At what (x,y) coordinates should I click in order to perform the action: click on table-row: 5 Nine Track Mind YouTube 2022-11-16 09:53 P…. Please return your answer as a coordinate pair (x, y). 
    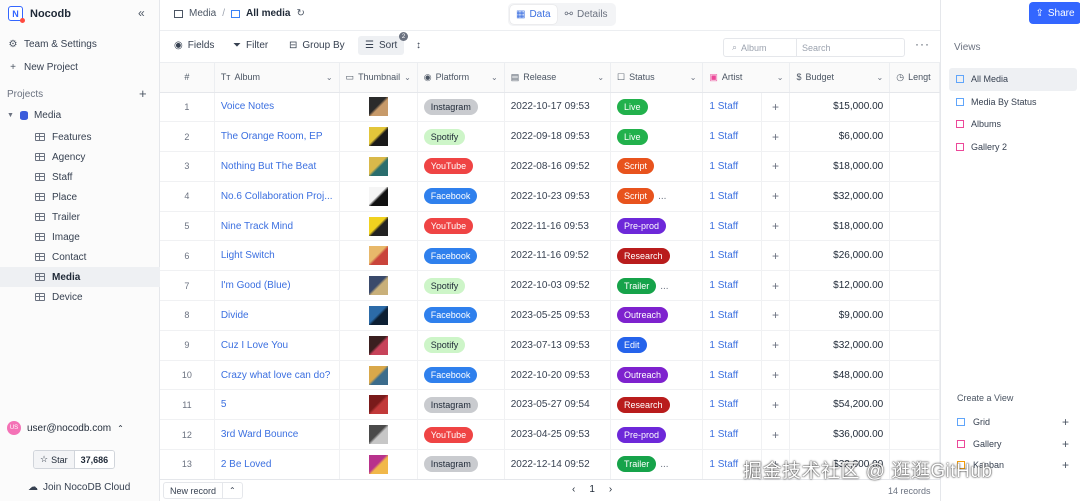
    Looking at the image, I should click on (550, 226).